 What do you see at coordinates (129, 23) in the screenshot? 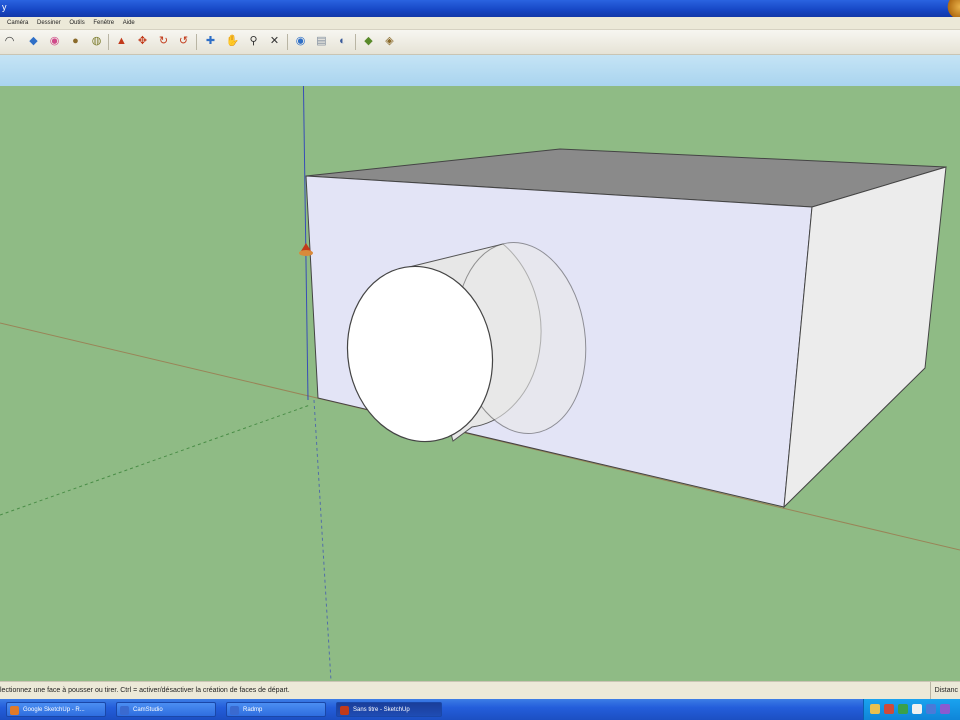
I see `menu-item-help: Aide` at bounding box center [129, 23].